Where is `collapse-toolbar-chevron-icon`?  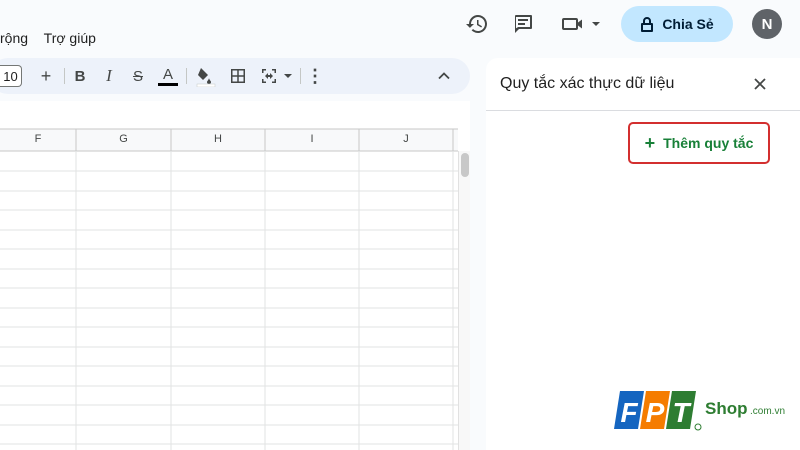 collapse-toolbar-chevron-icon is located at coordinates (444, 76).